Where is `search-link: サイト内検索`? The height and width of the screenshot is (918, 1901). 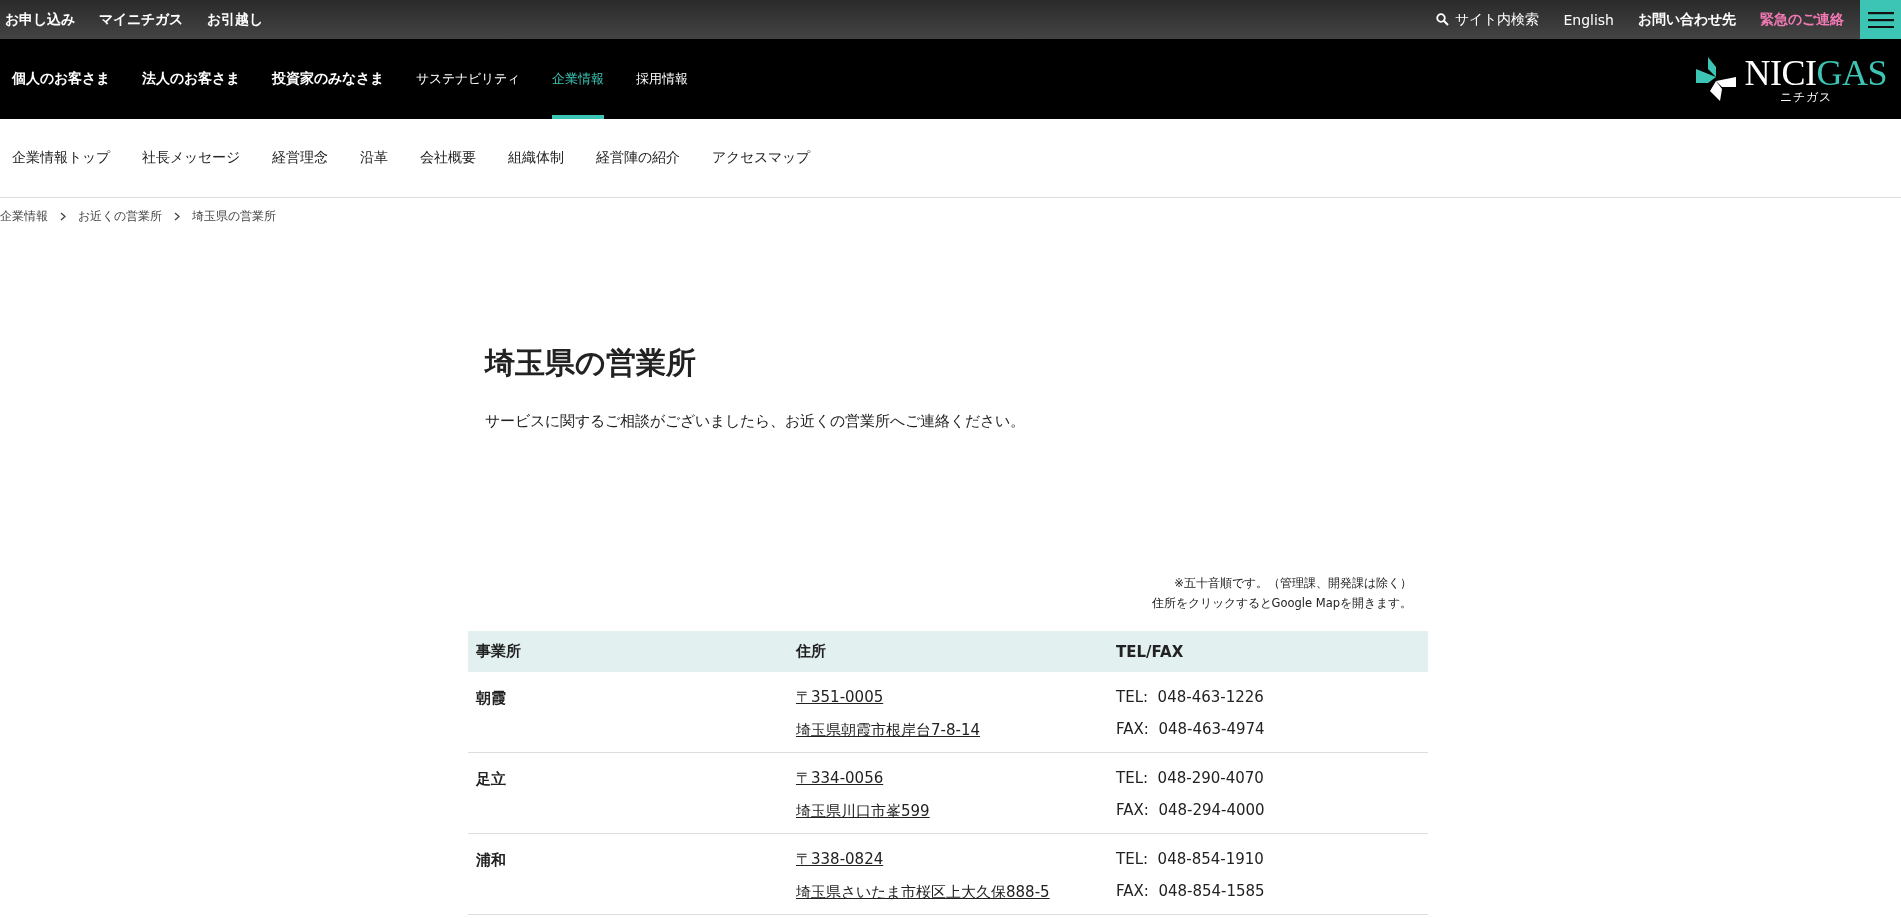 search-link: サイト内検索 is located at coordinates (1488, 19).